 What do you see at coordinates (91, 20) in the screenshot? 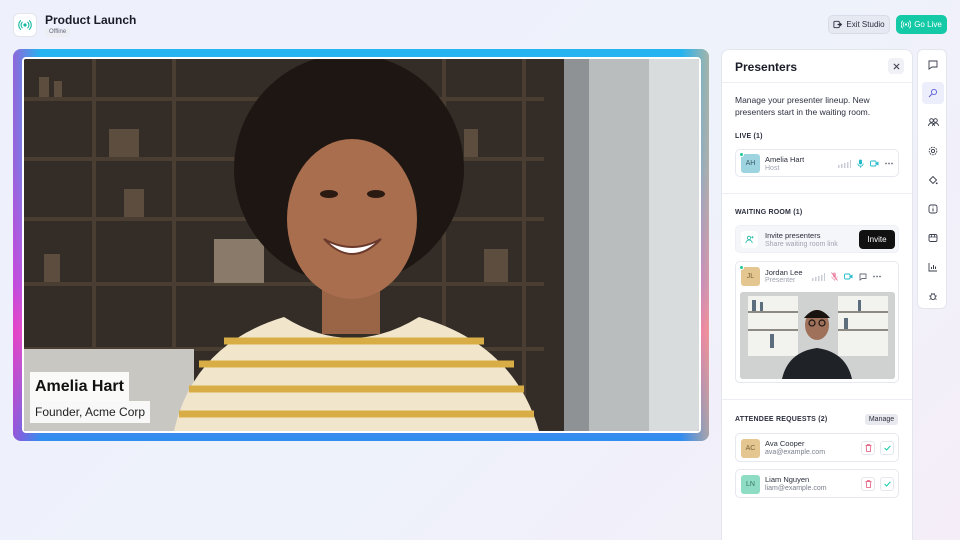
I see `page-title: Product Launch` at bounding box center [91, 20].